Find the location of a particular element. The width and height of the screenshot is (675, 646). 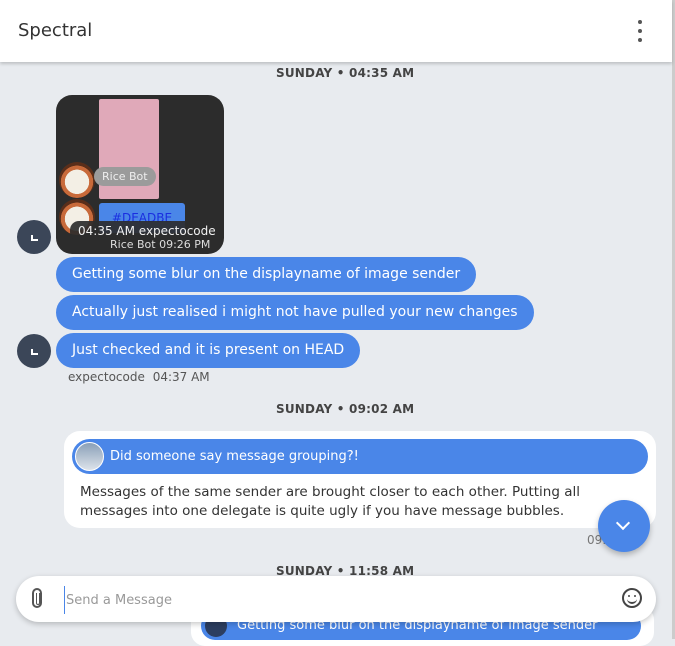

quoted-message: Did someone say message grouping?! is located at coordinates (360, 456).